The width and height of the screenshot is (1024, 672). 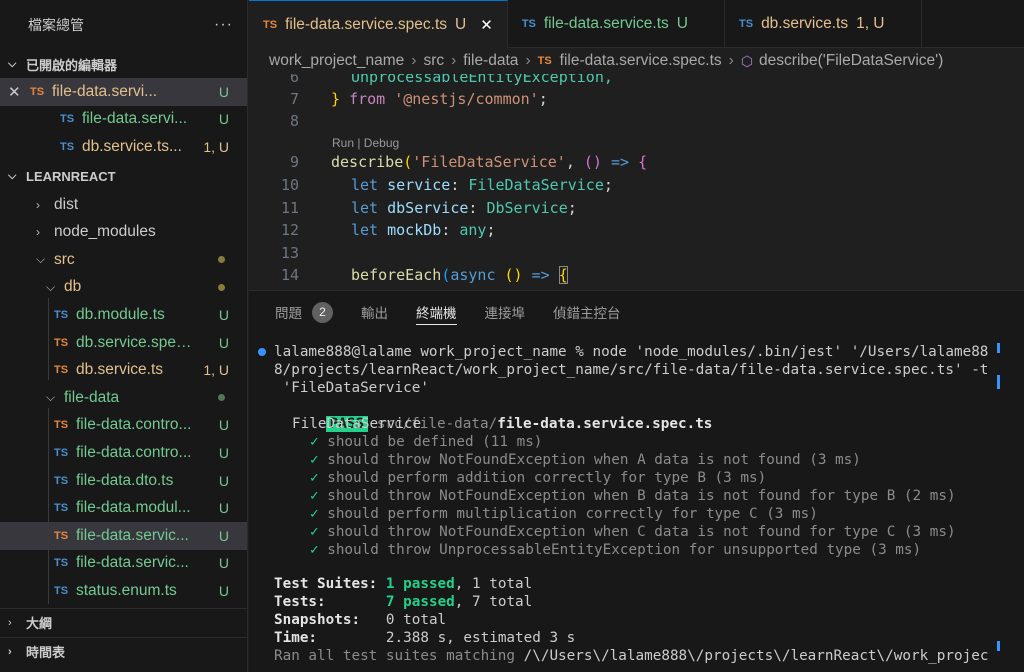 I want to click on code-token: dbService, so click(x=428, y=208).